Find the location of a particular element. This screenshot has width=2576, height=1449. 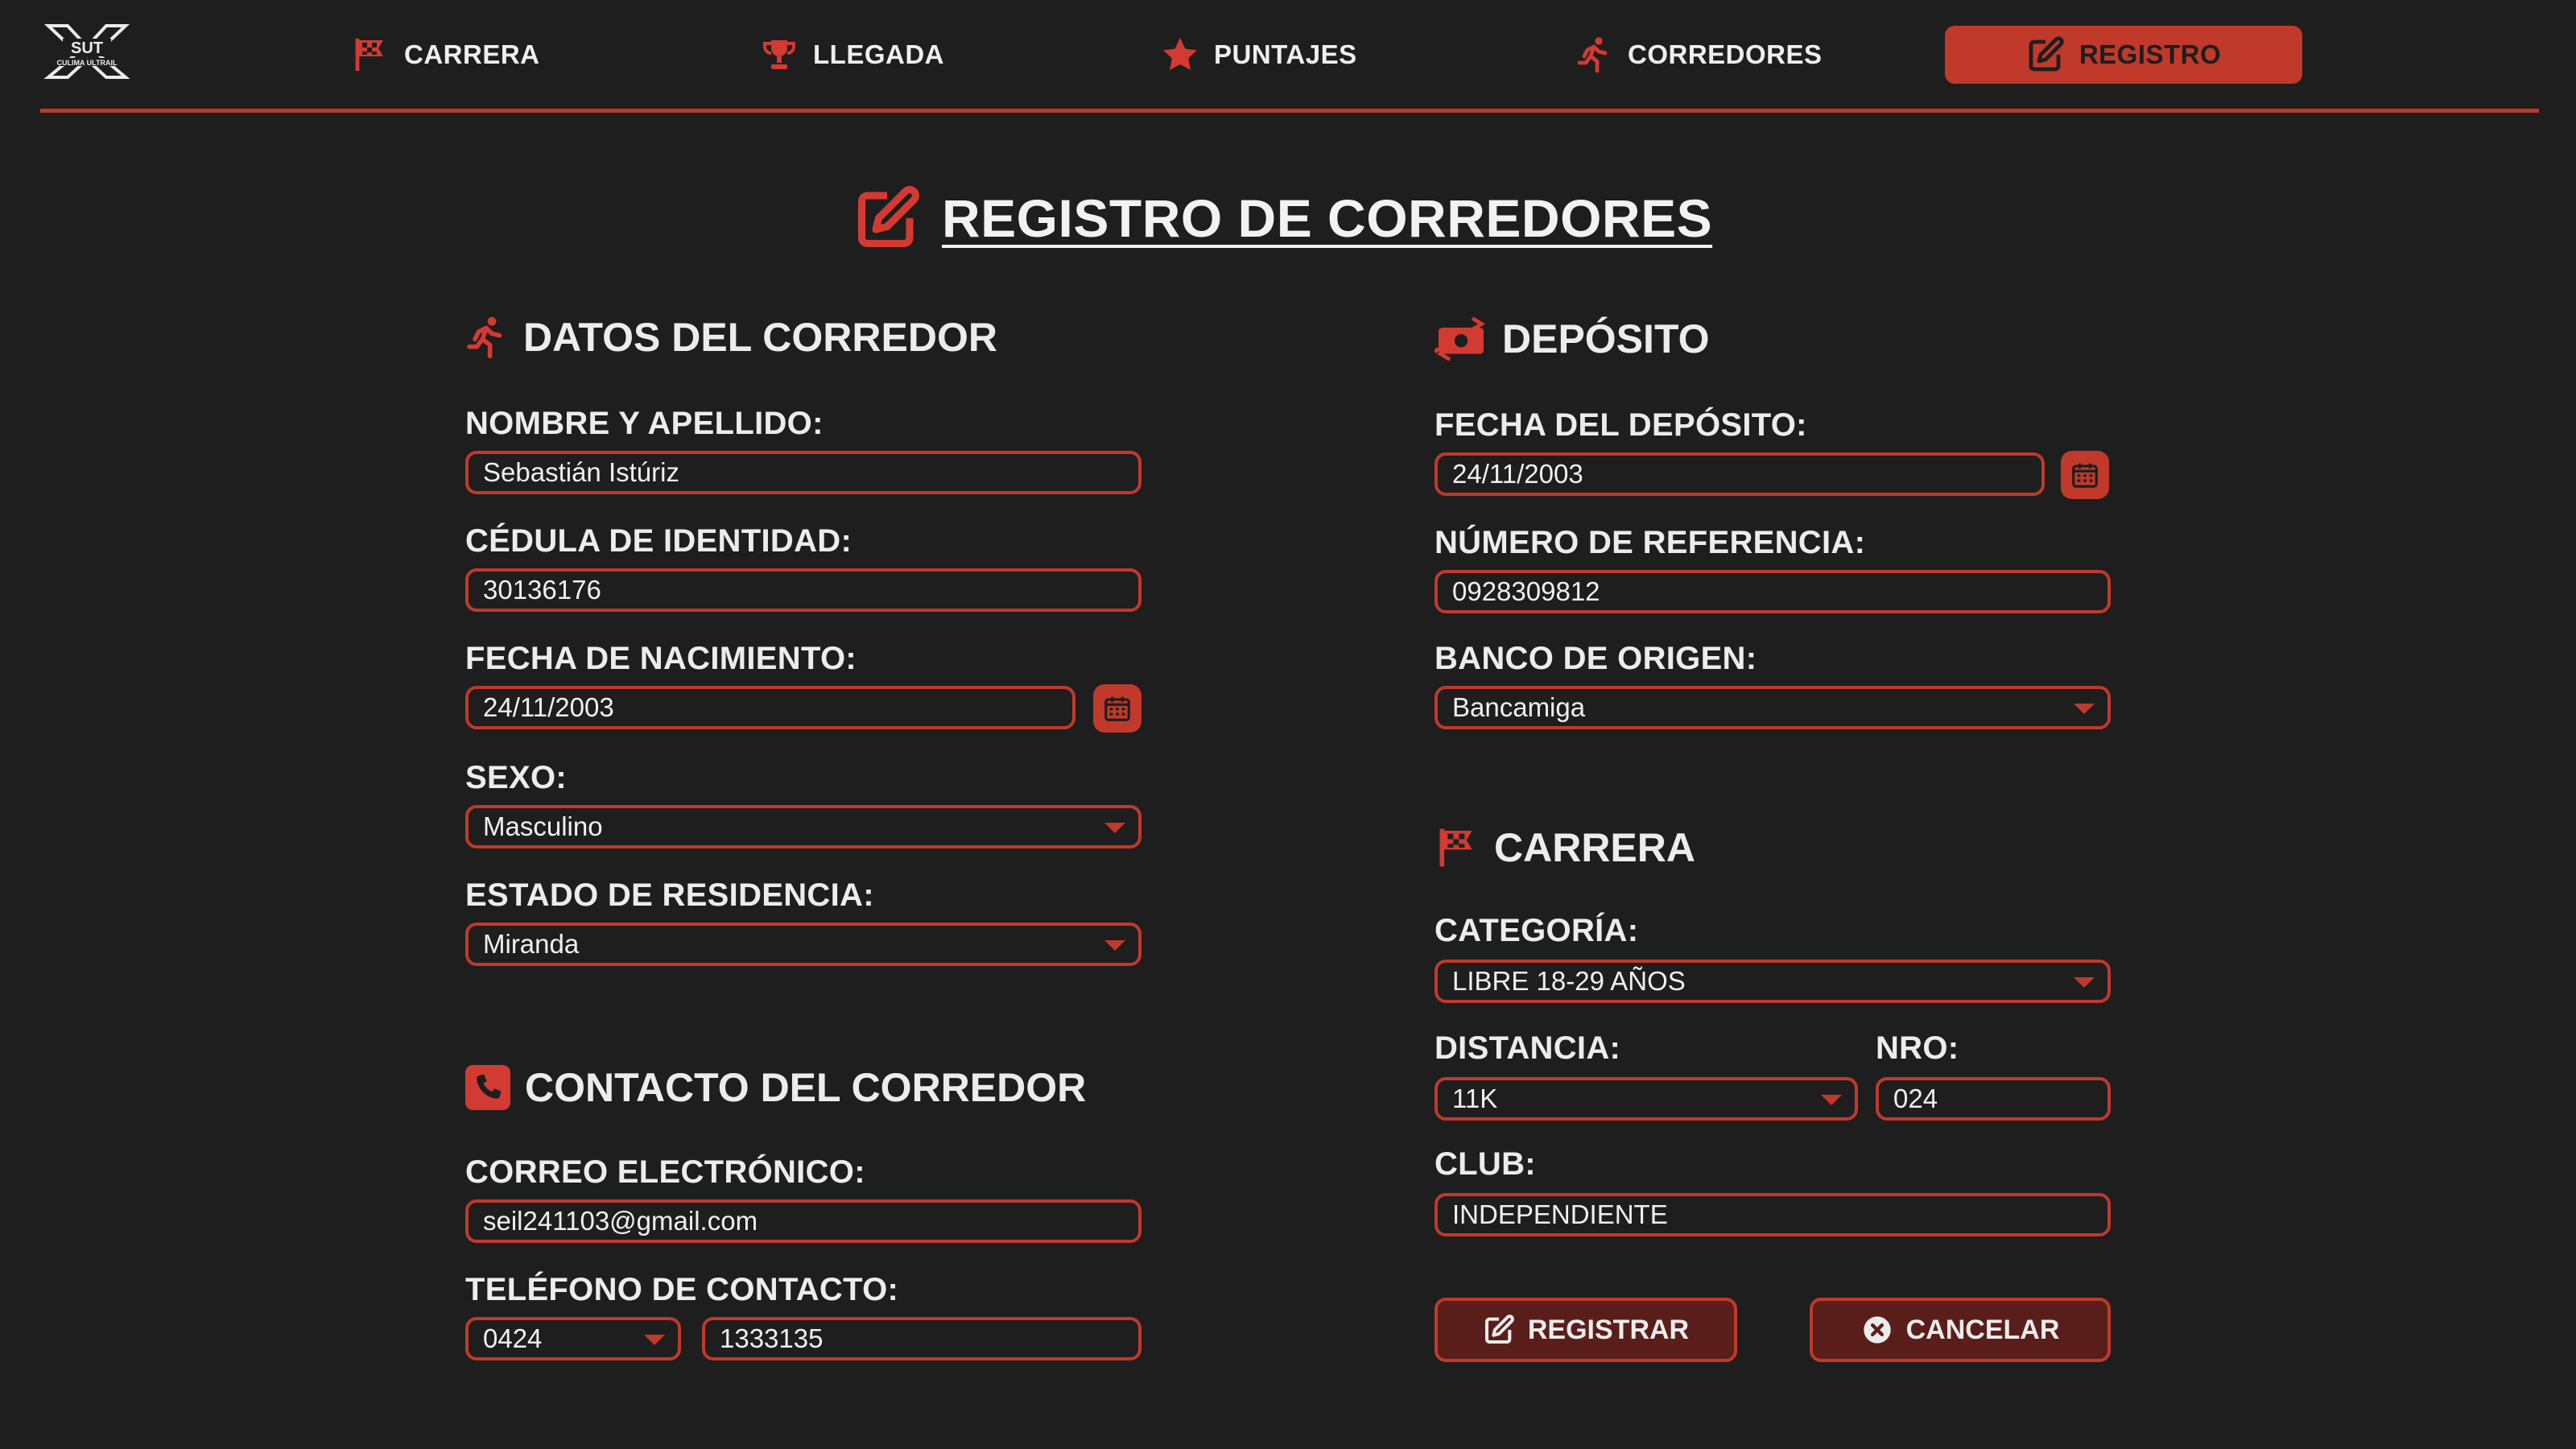

nacimiento-input: 24/11/2003 is located at coordinates (770, 707).